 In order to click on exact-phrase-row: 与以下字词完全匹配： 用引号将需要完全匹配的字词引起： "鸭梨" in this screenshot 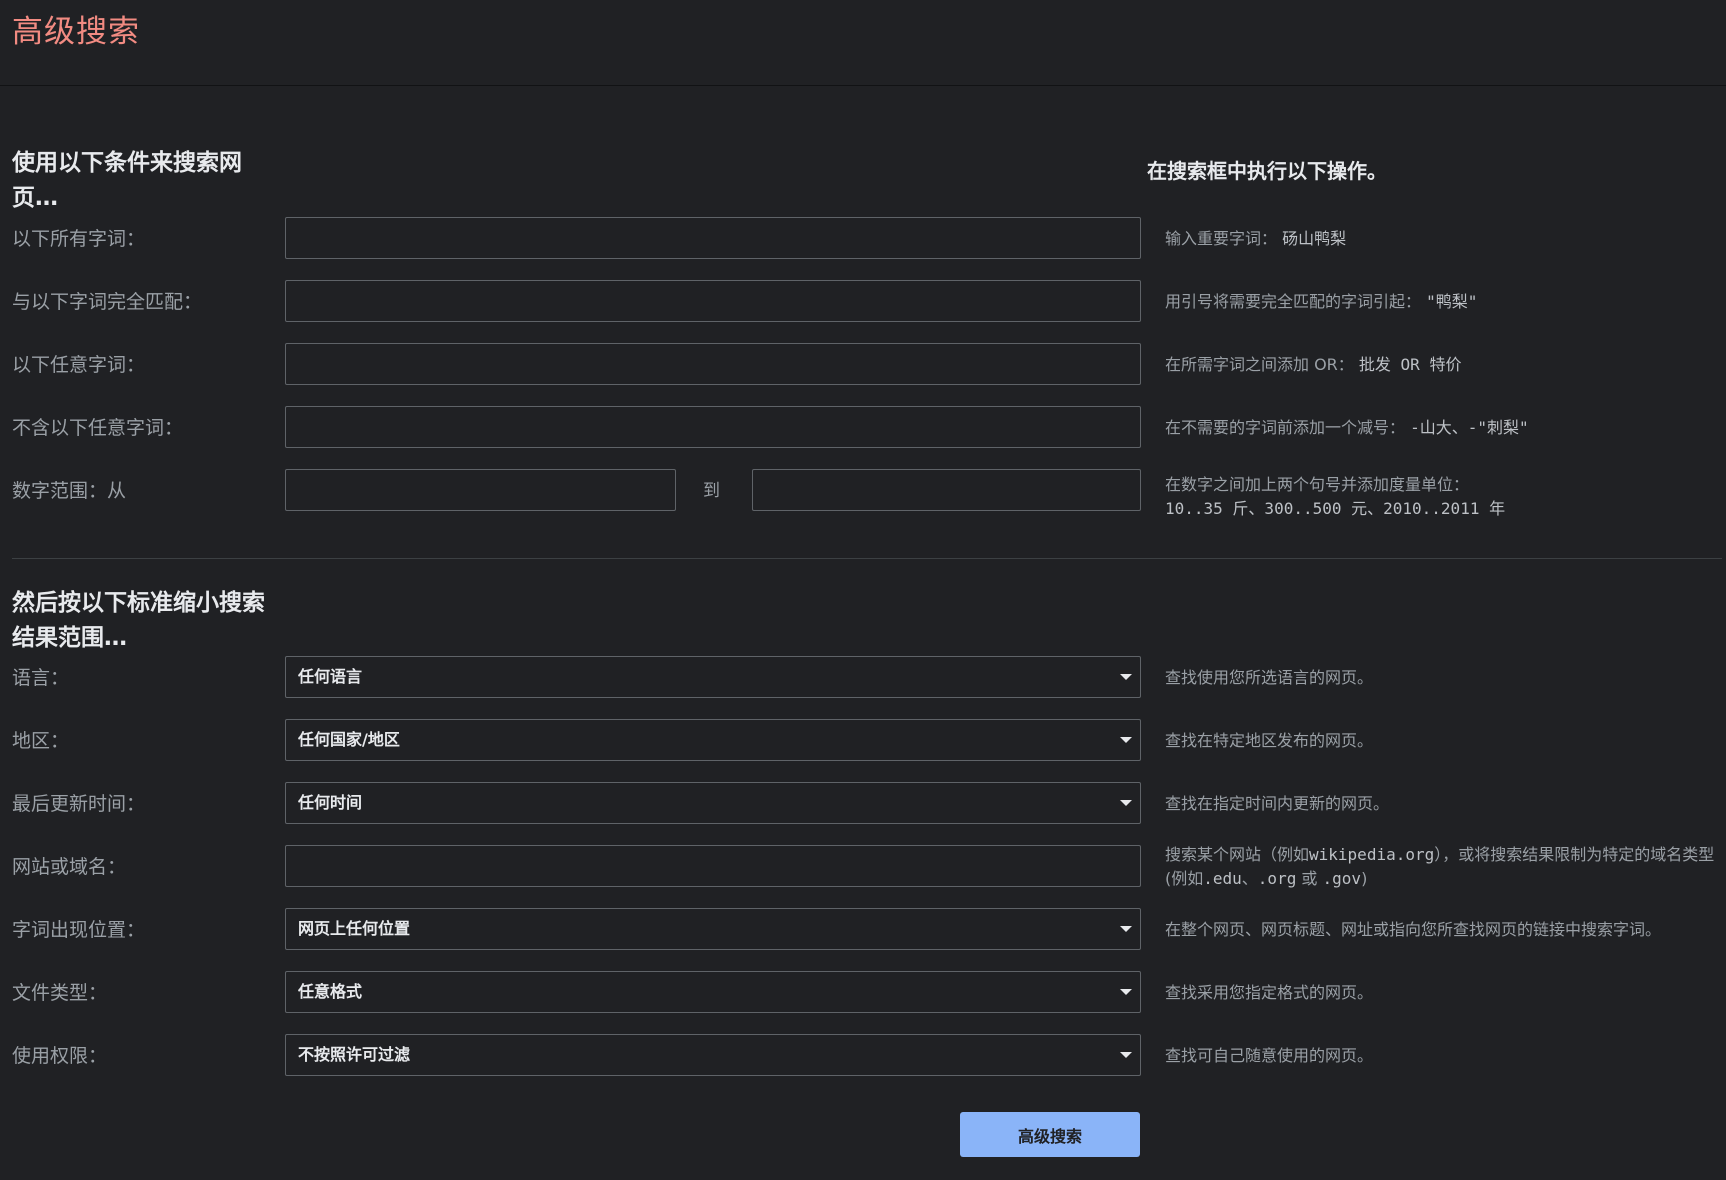, I will do `click(863, 302)`.